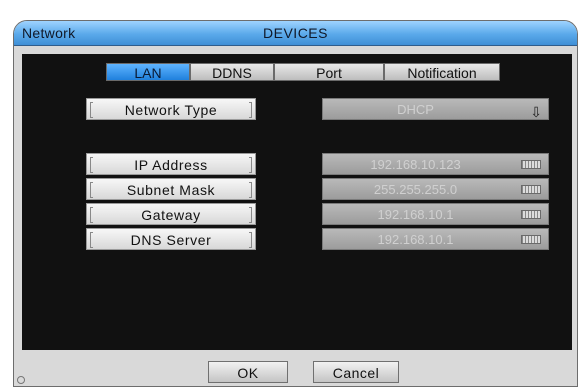  I want to click on dns-server-value: 192.168.10.1, so click(415, 239).